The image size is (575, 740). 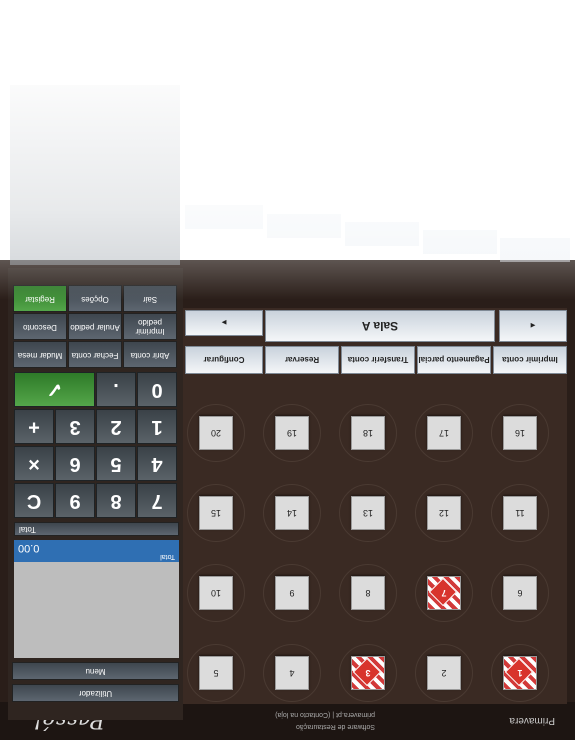 I want to click on table-13: 13, so click(x=368, y=513).